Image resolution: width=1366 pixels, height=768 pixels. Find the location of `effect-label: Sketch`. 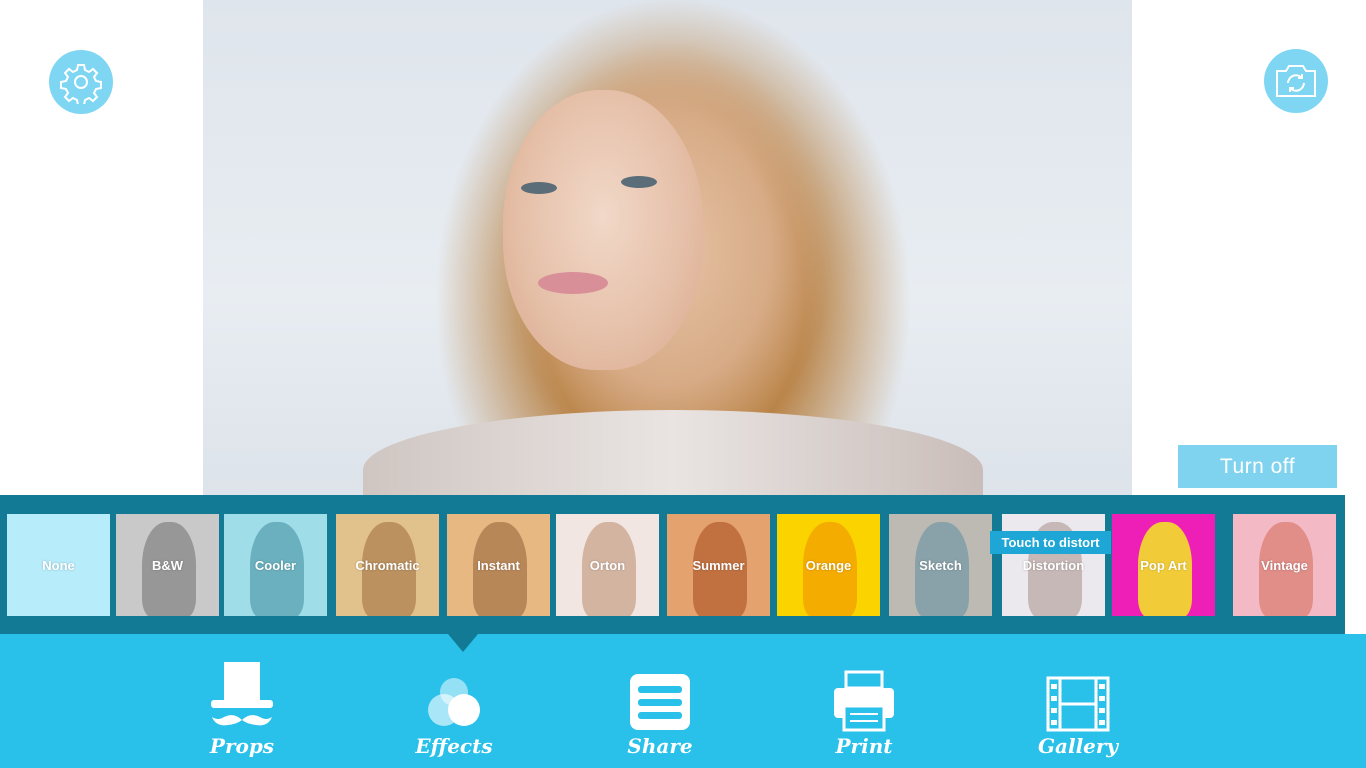

effect-label: Sketch is located at coordinates (940, 565).